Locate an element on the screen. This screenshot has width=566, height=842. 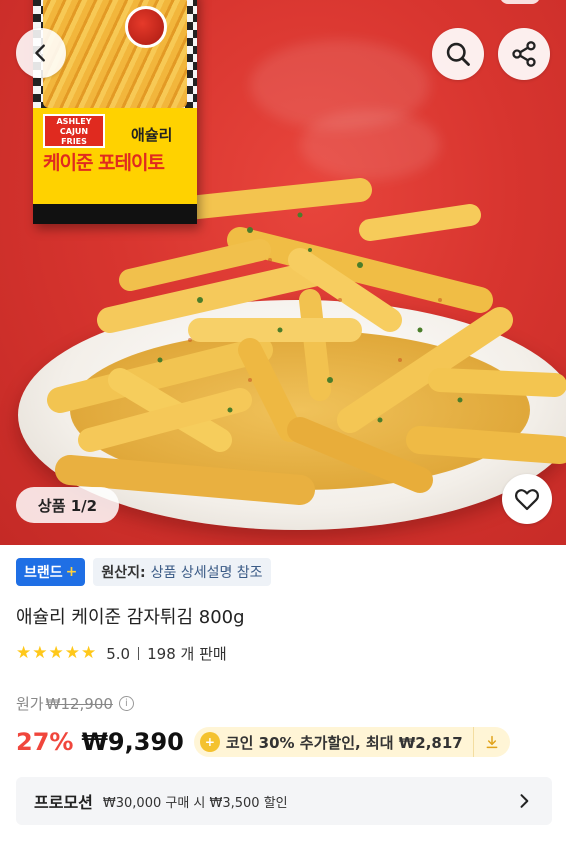
wishlist-button is located at coordinates (527, 499).